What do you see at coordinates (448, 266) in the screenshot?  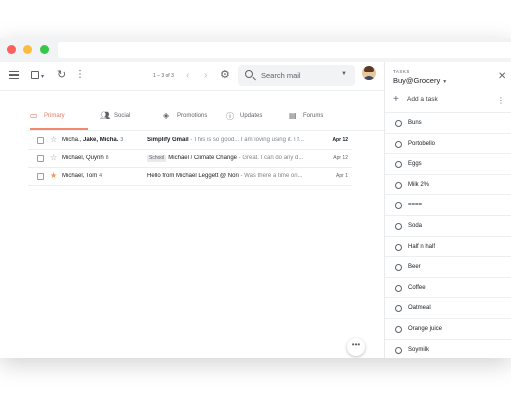 I see `task-item: Beer` at bounding box center [448, 266].